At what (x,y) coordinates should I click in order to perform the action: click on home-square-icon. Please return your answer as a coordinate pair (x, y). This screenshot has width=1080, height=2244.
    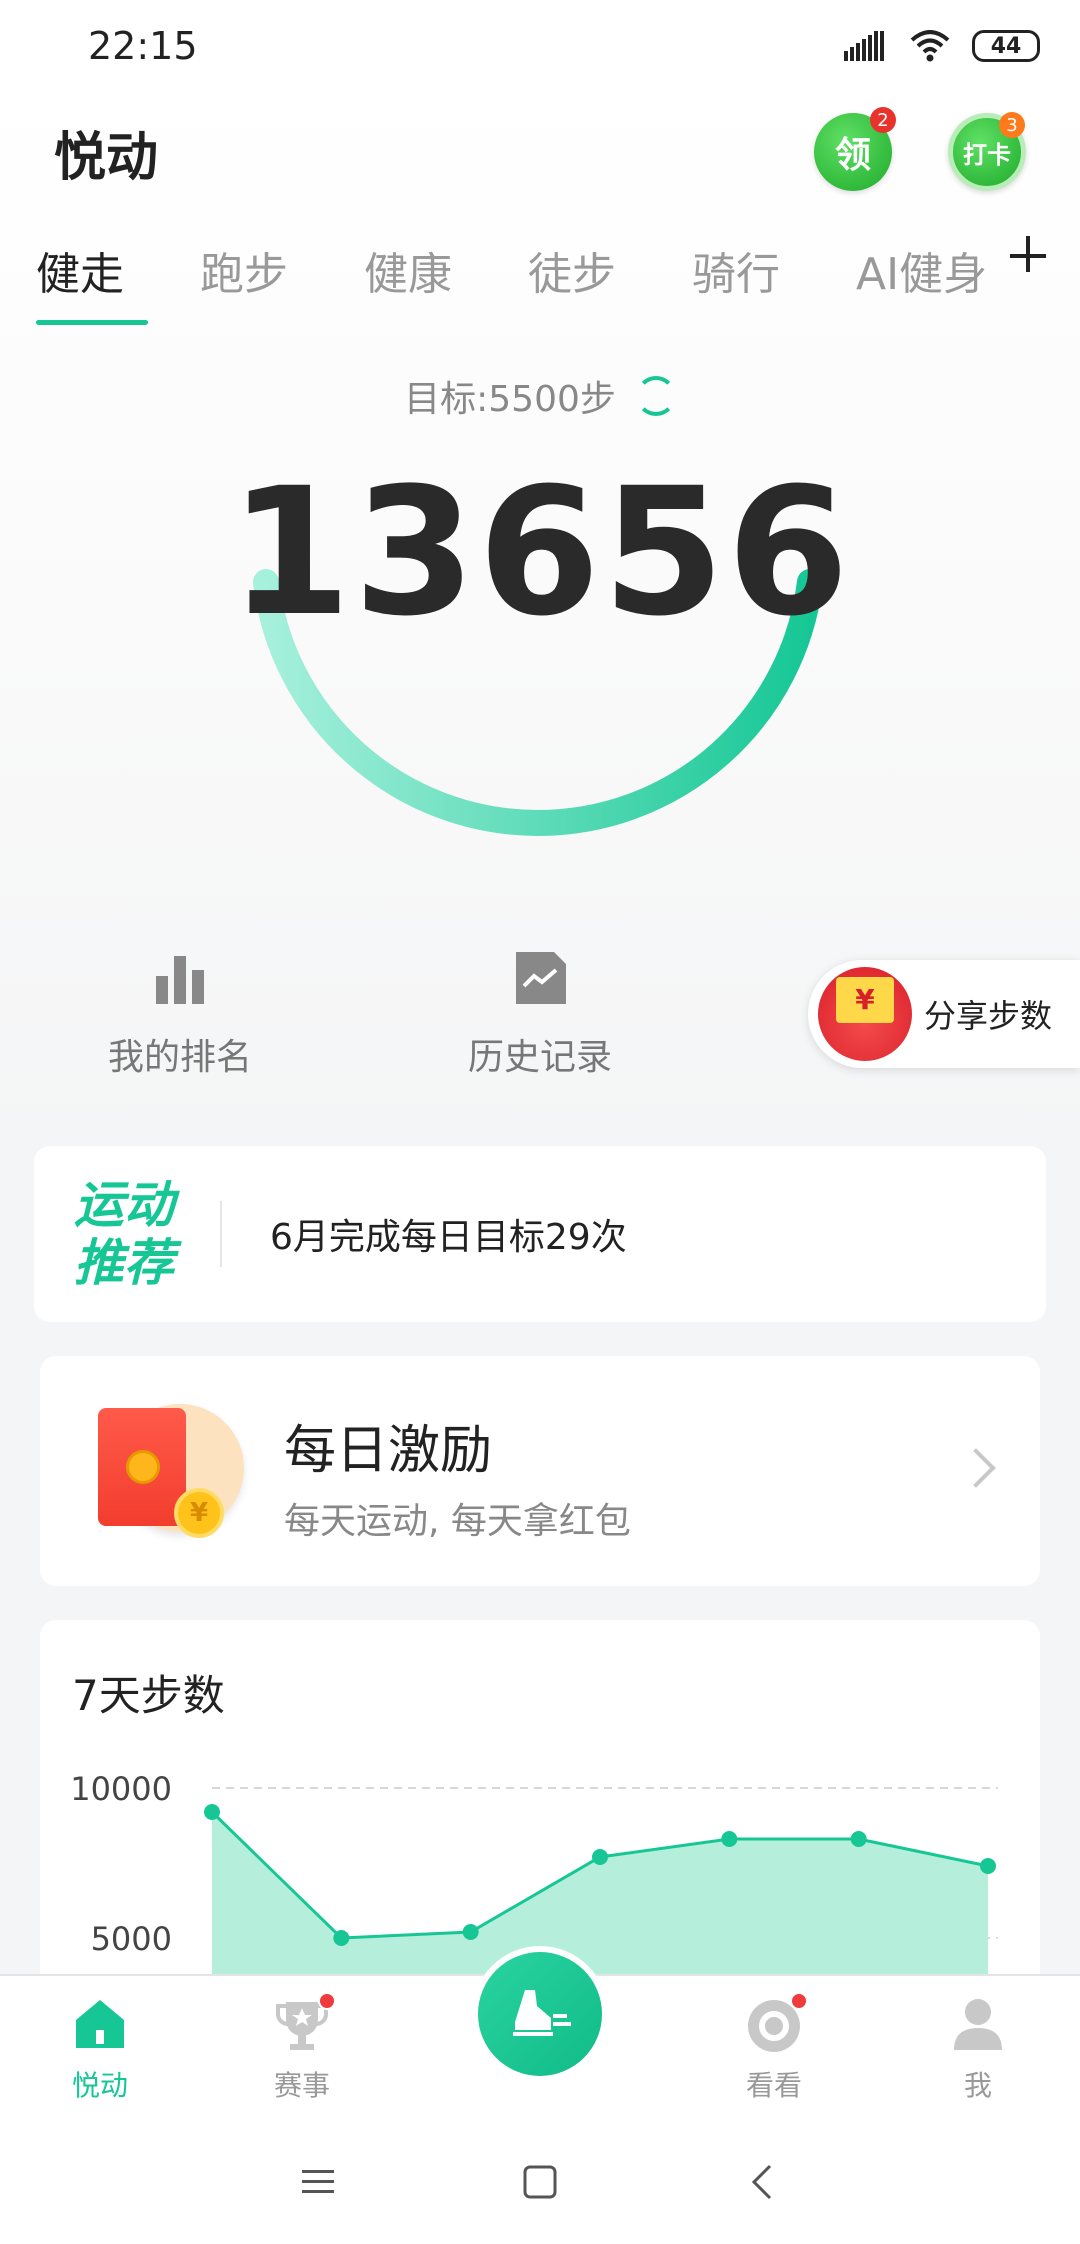
    Looking at the image, I should click on (540, 2182).